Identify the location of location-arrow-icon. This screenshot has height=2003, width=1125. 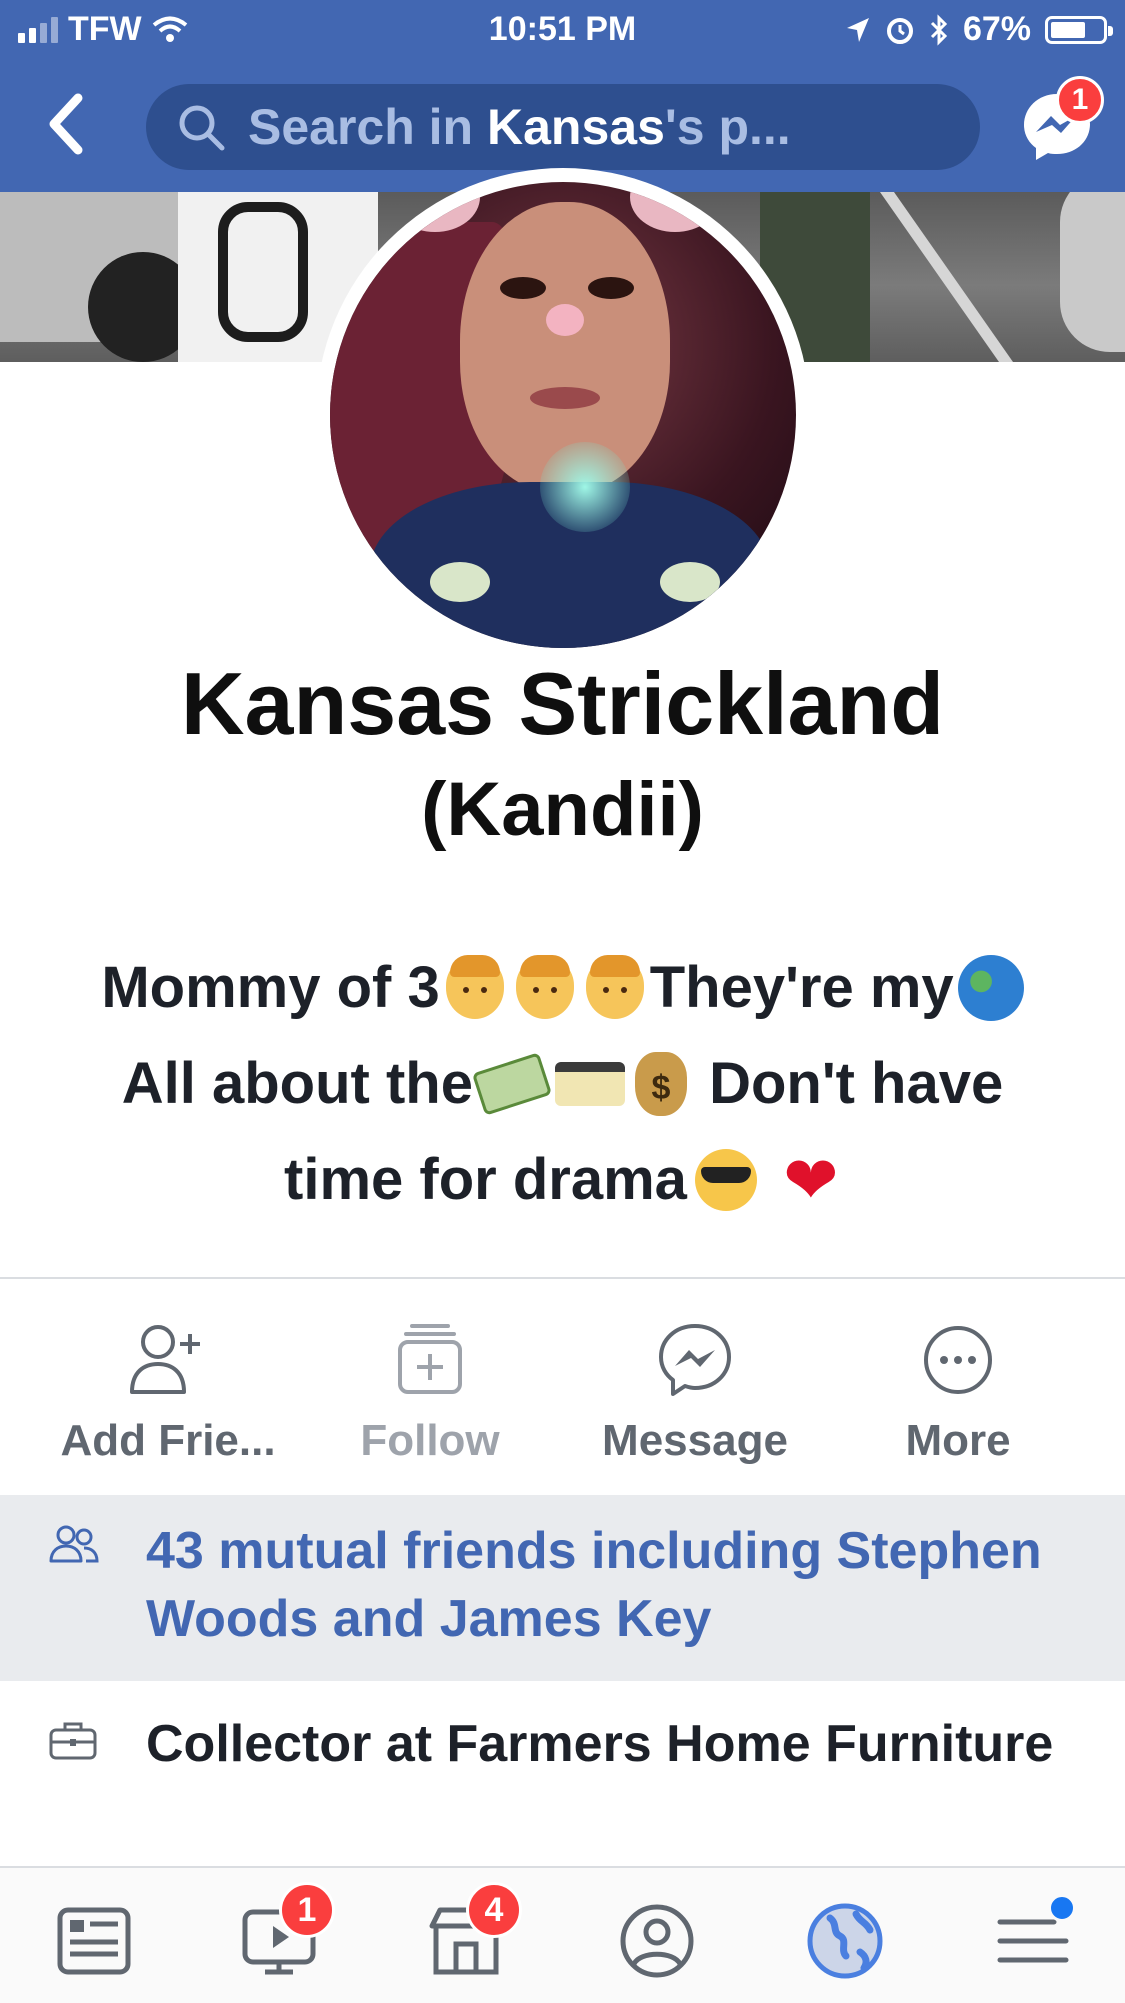
(857, 29).